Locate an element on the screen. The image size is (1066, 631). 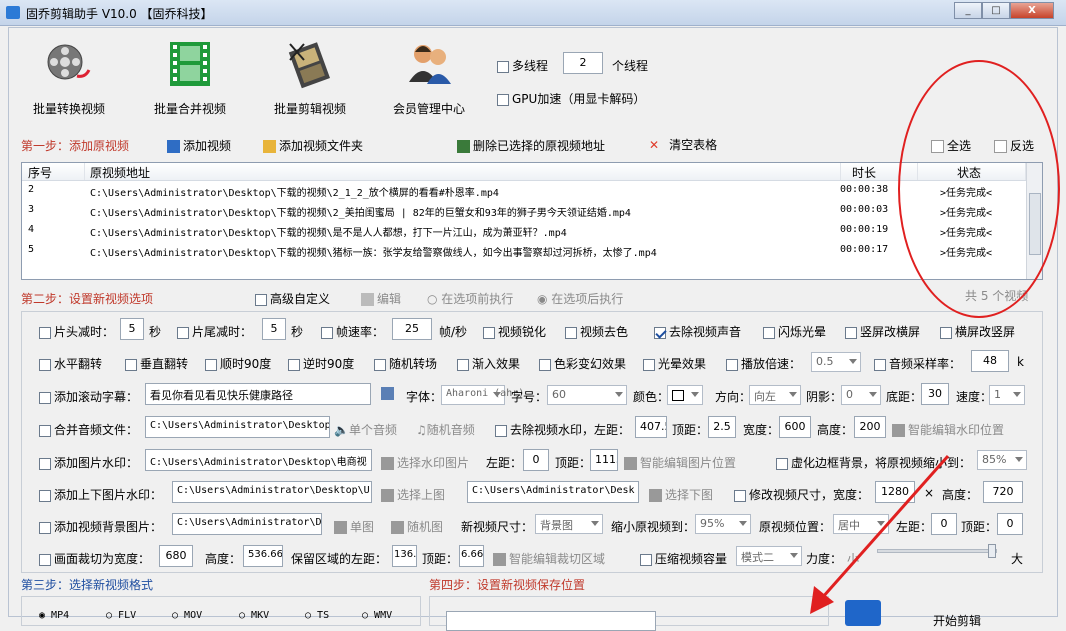
flash-checkbox is located at coordinates (769, 332).